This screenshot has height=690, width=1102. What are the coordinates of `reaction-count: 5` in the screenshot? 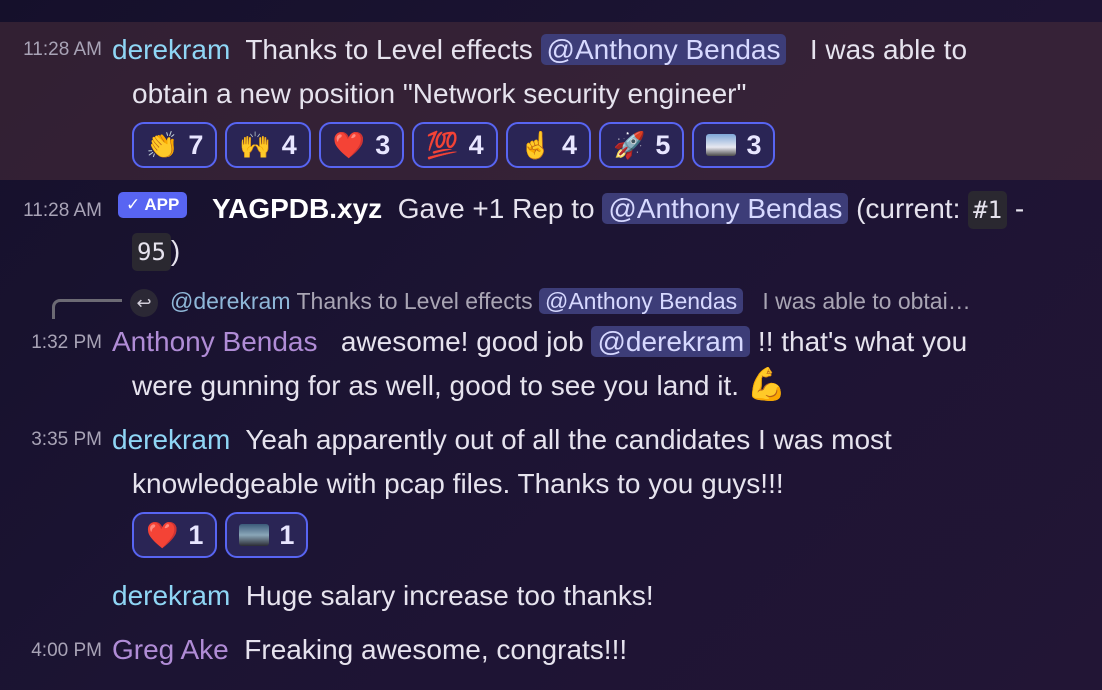 It's located at (663, 144).